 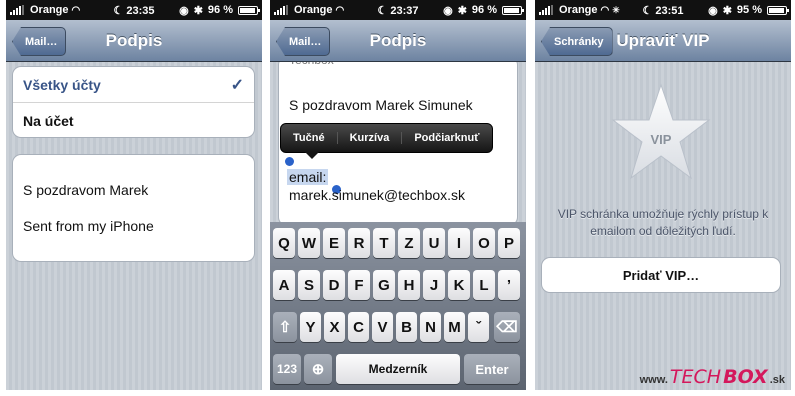 I want to click on underline-button: Podčiarknuť, so click(x=446, y=138).